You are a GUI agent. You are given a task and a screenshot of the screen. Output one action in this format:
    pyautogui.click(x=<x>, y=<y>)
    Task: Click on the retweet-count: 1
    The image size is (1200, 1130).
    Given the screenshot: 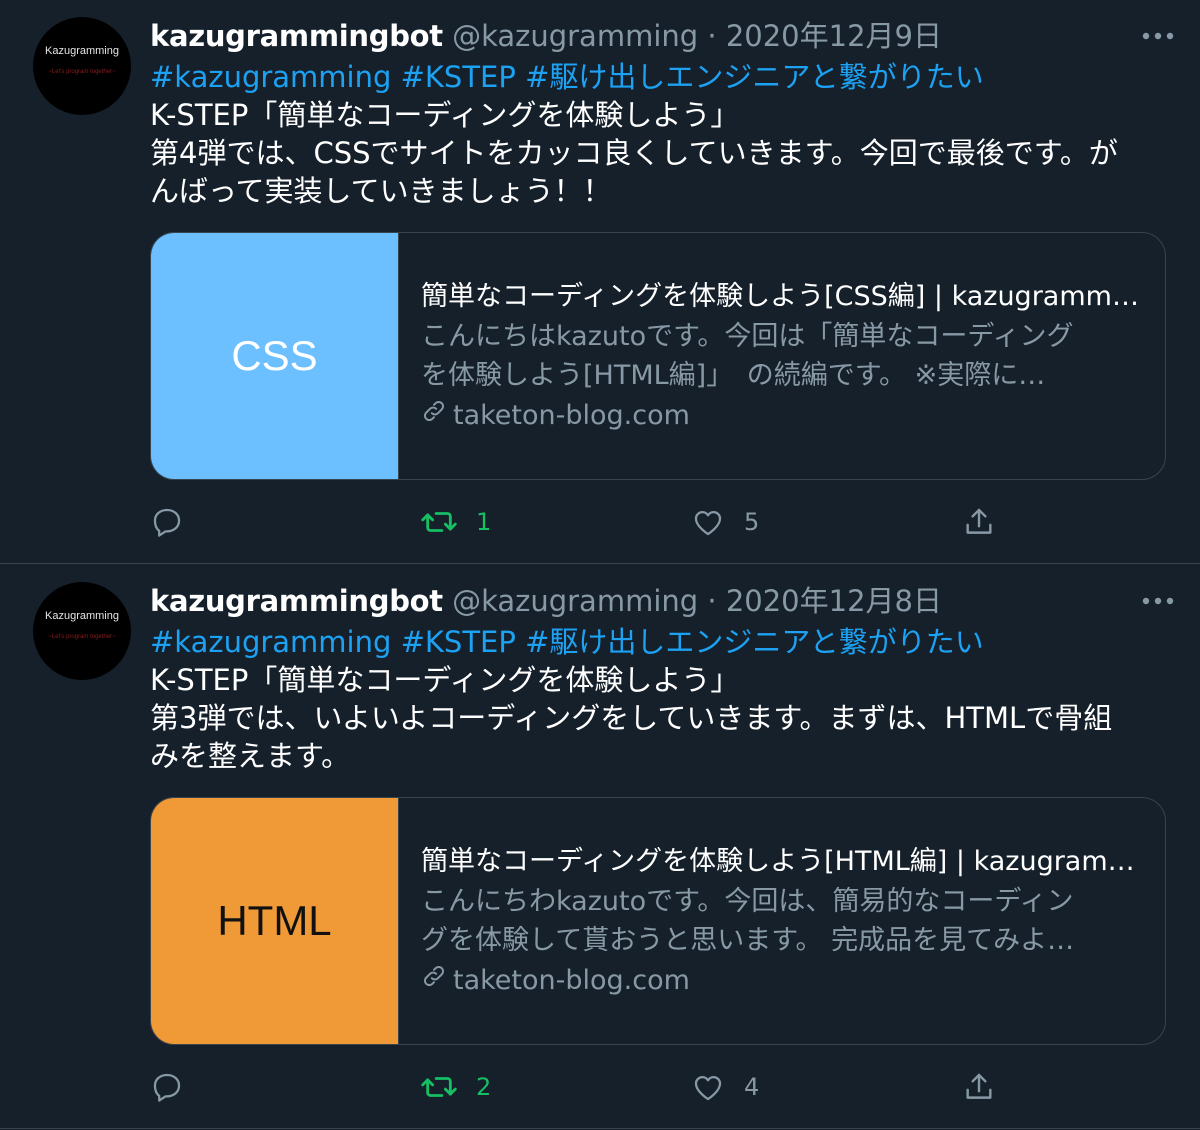 What is the action you would take?
    pyautogui.click(x=484, y=522)
    